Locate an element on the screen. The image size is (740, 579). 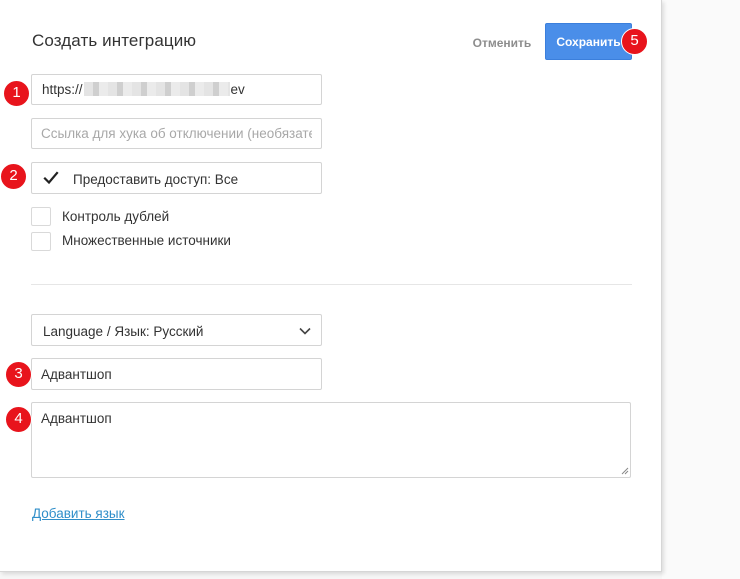
language-select-value: Language / Язык: Русский is located at coordinates (123, 331).